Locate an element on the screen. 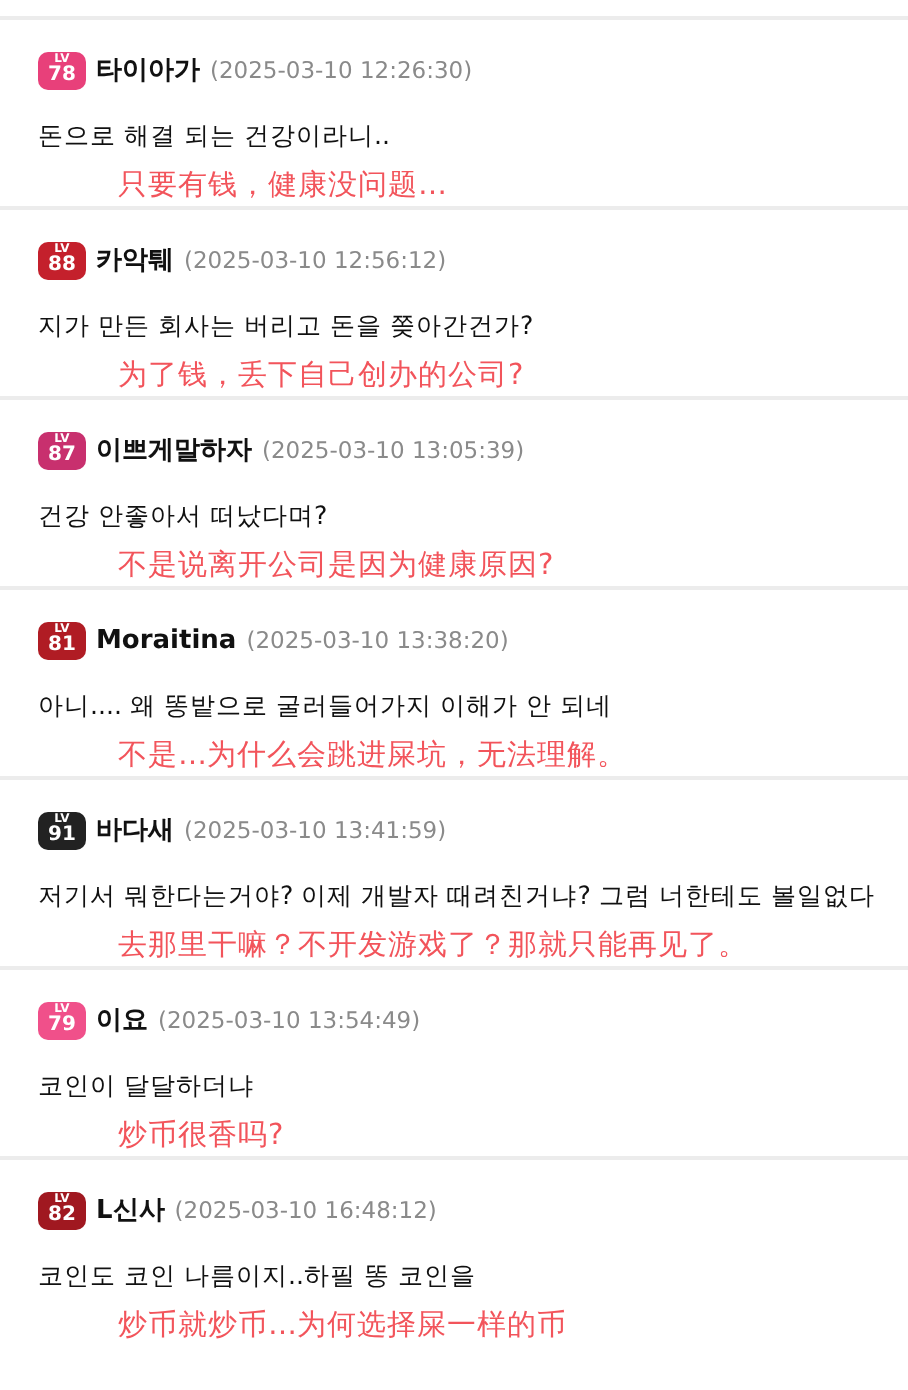  username: 바다새 is located at coordinates (135, 831).